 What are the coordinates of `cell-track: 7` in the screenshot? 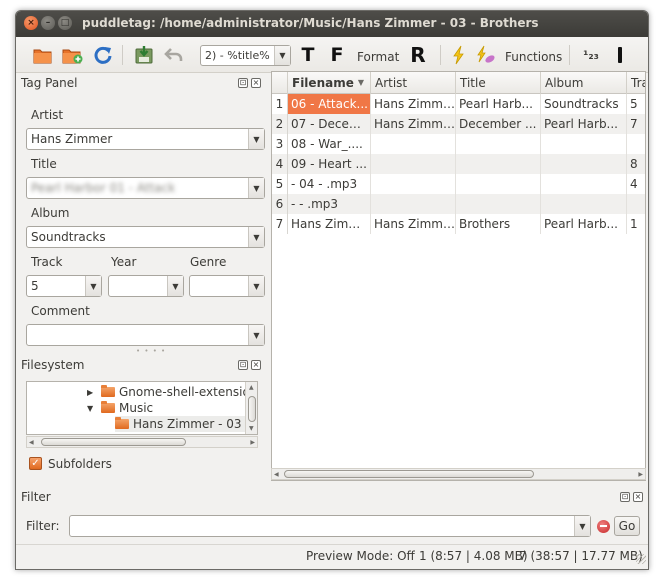 It's located at (636, 124).